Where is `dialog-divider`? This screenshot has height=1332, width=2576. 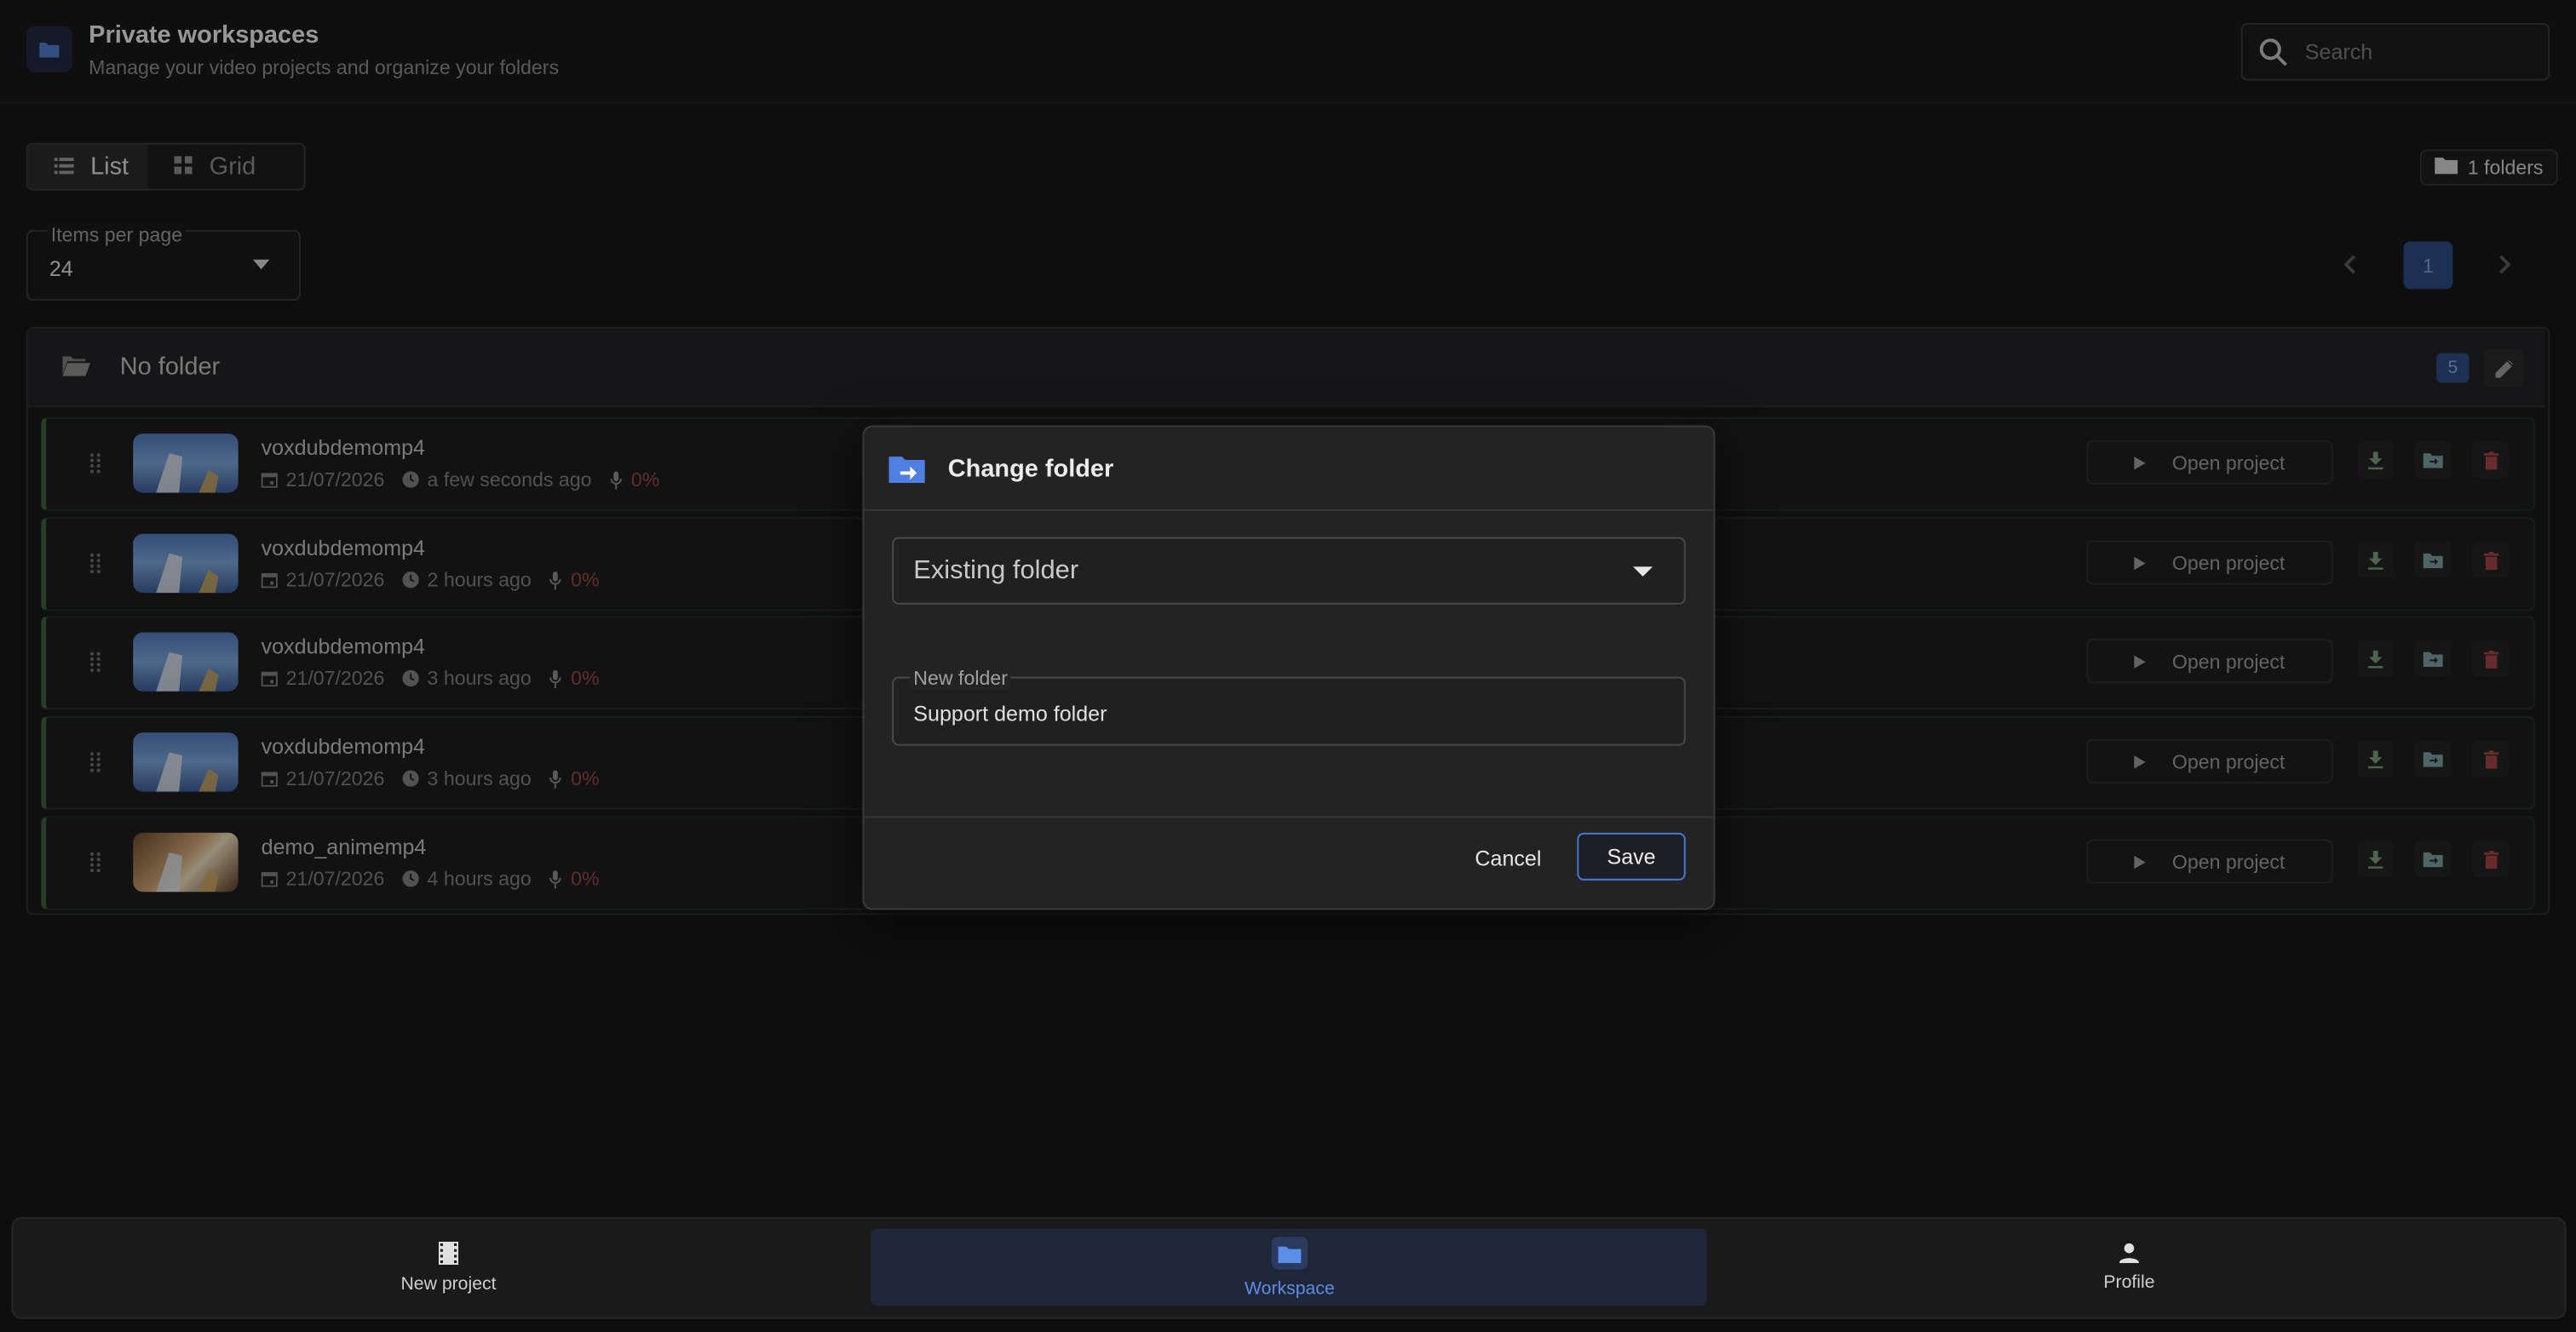 dialog-divider is located at coordinates (1289, 817).